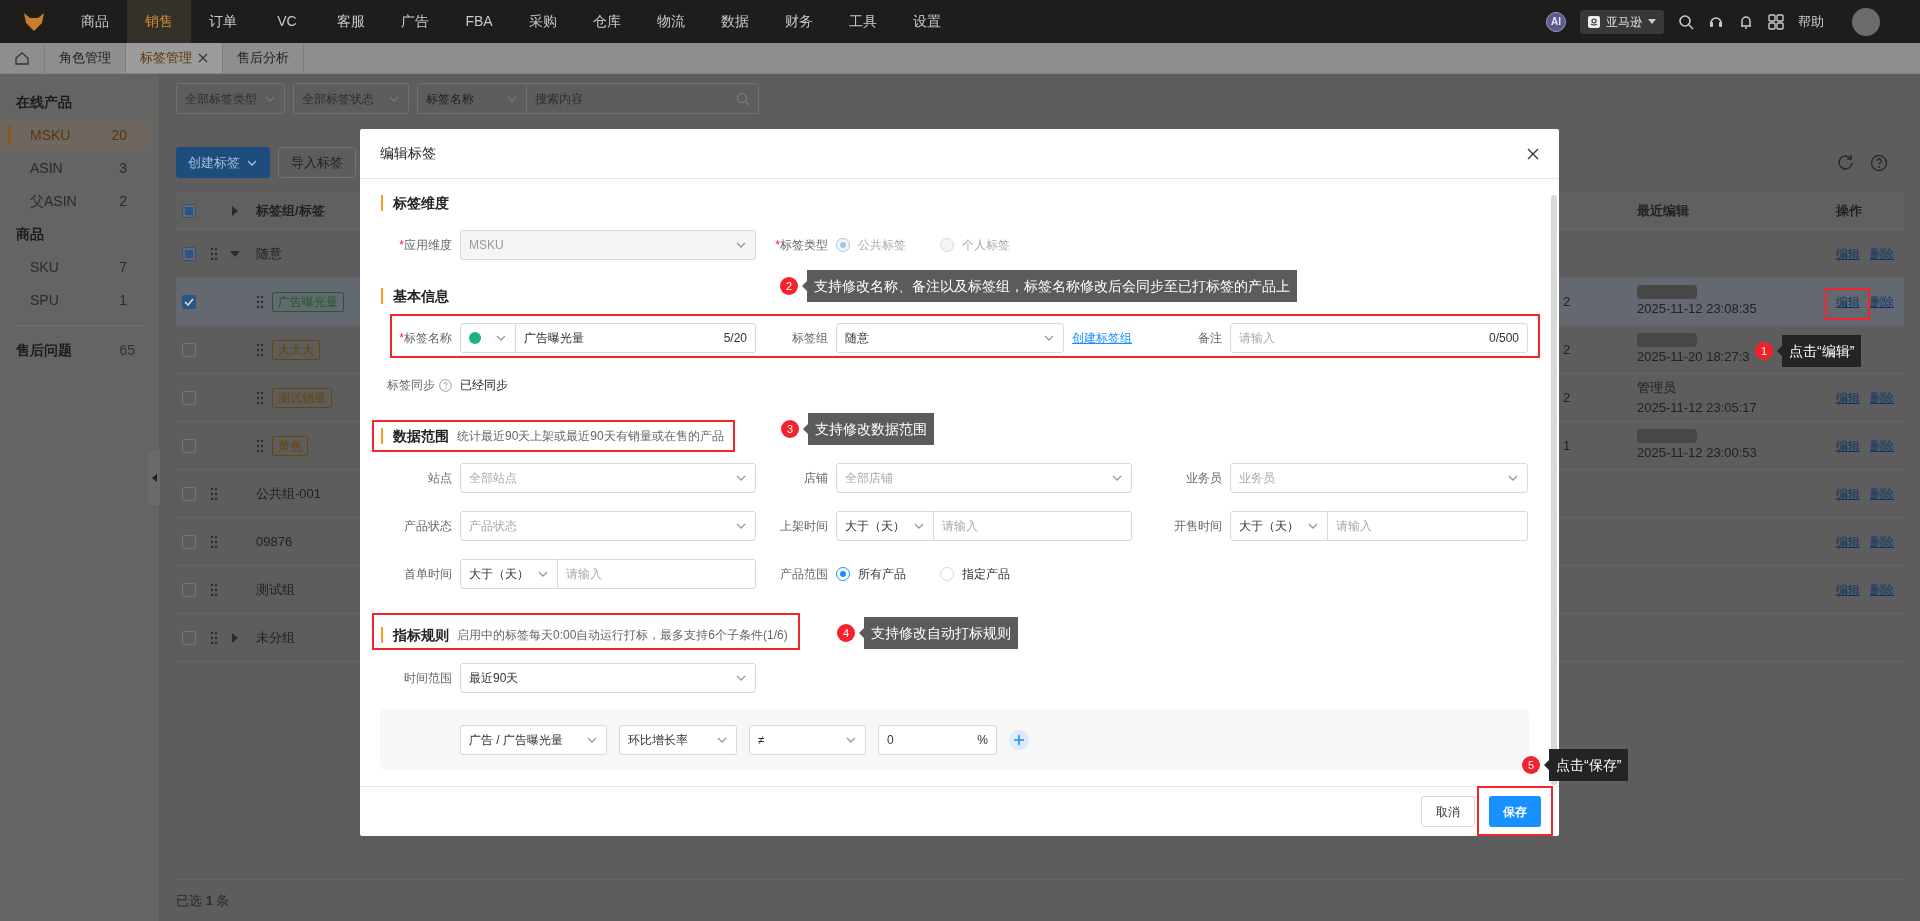 The width and height of the screenshot is (1920, 921). I want to click on avatar, so click(1866, 21).